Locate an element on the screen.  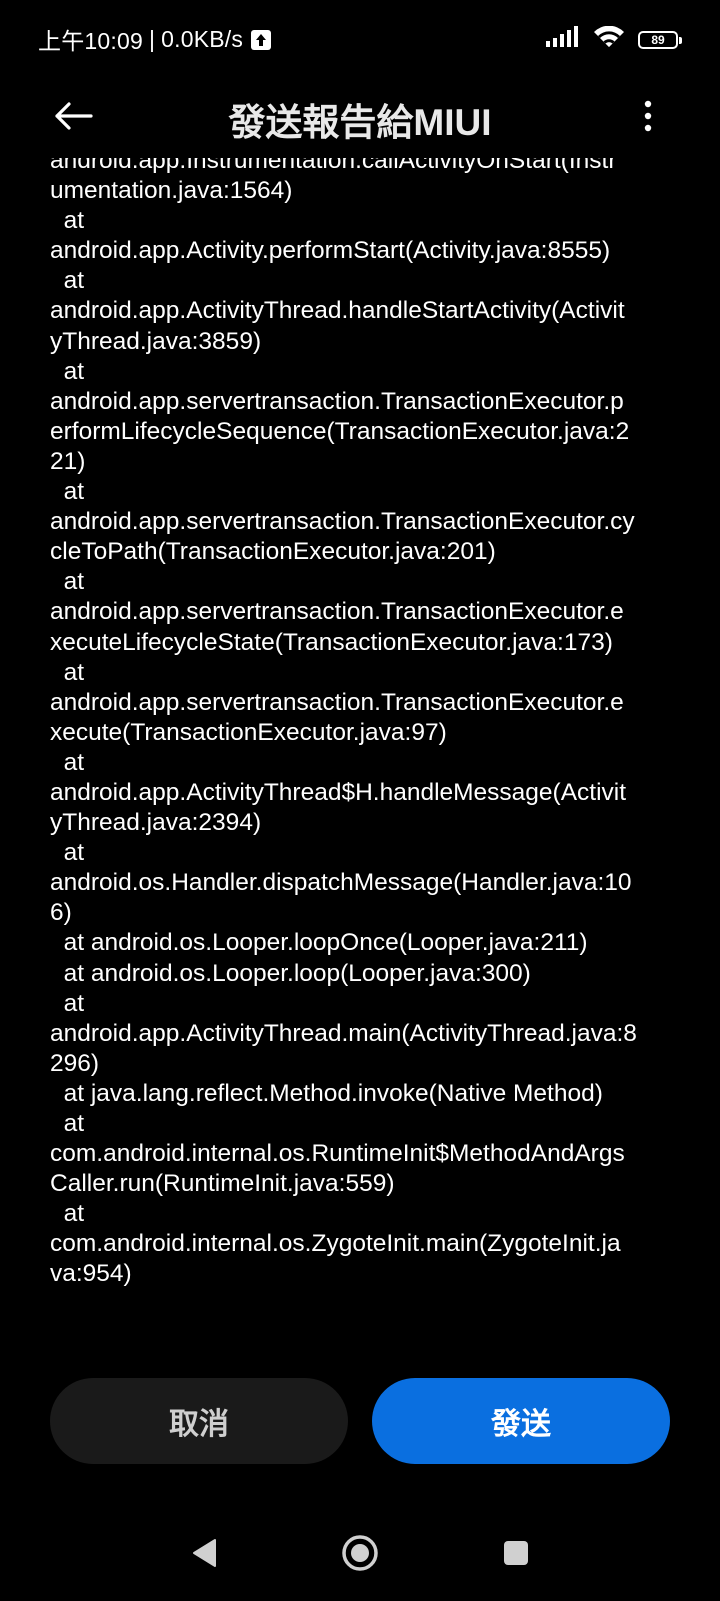
nav-home-button is located at coordinates (360, 1555).